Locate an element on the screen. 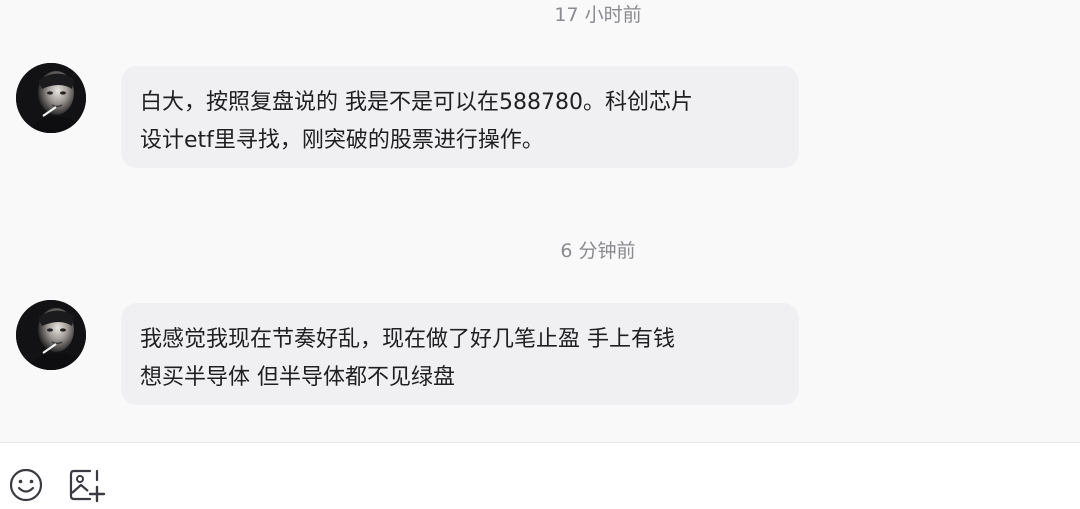 This screenshot has height=509, width=1080. add-image-button is located at coordinates (86, 485).